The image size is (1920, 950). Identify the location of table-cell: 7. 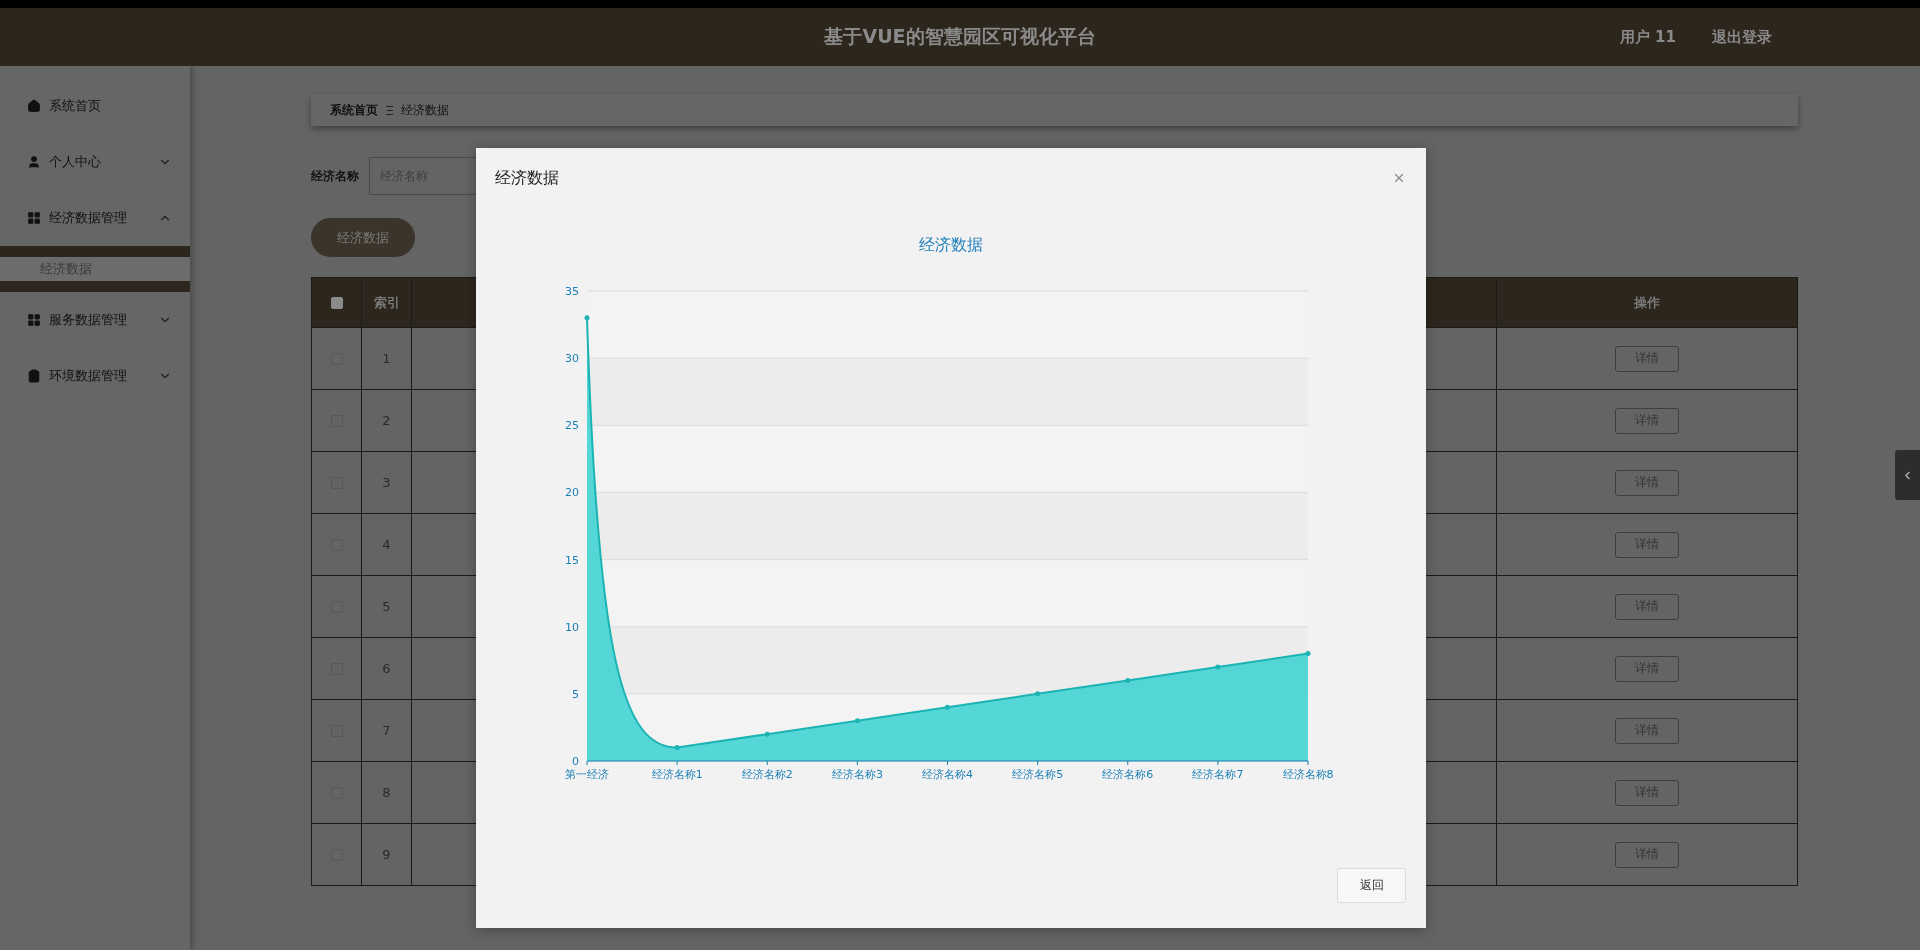
(387, 730).